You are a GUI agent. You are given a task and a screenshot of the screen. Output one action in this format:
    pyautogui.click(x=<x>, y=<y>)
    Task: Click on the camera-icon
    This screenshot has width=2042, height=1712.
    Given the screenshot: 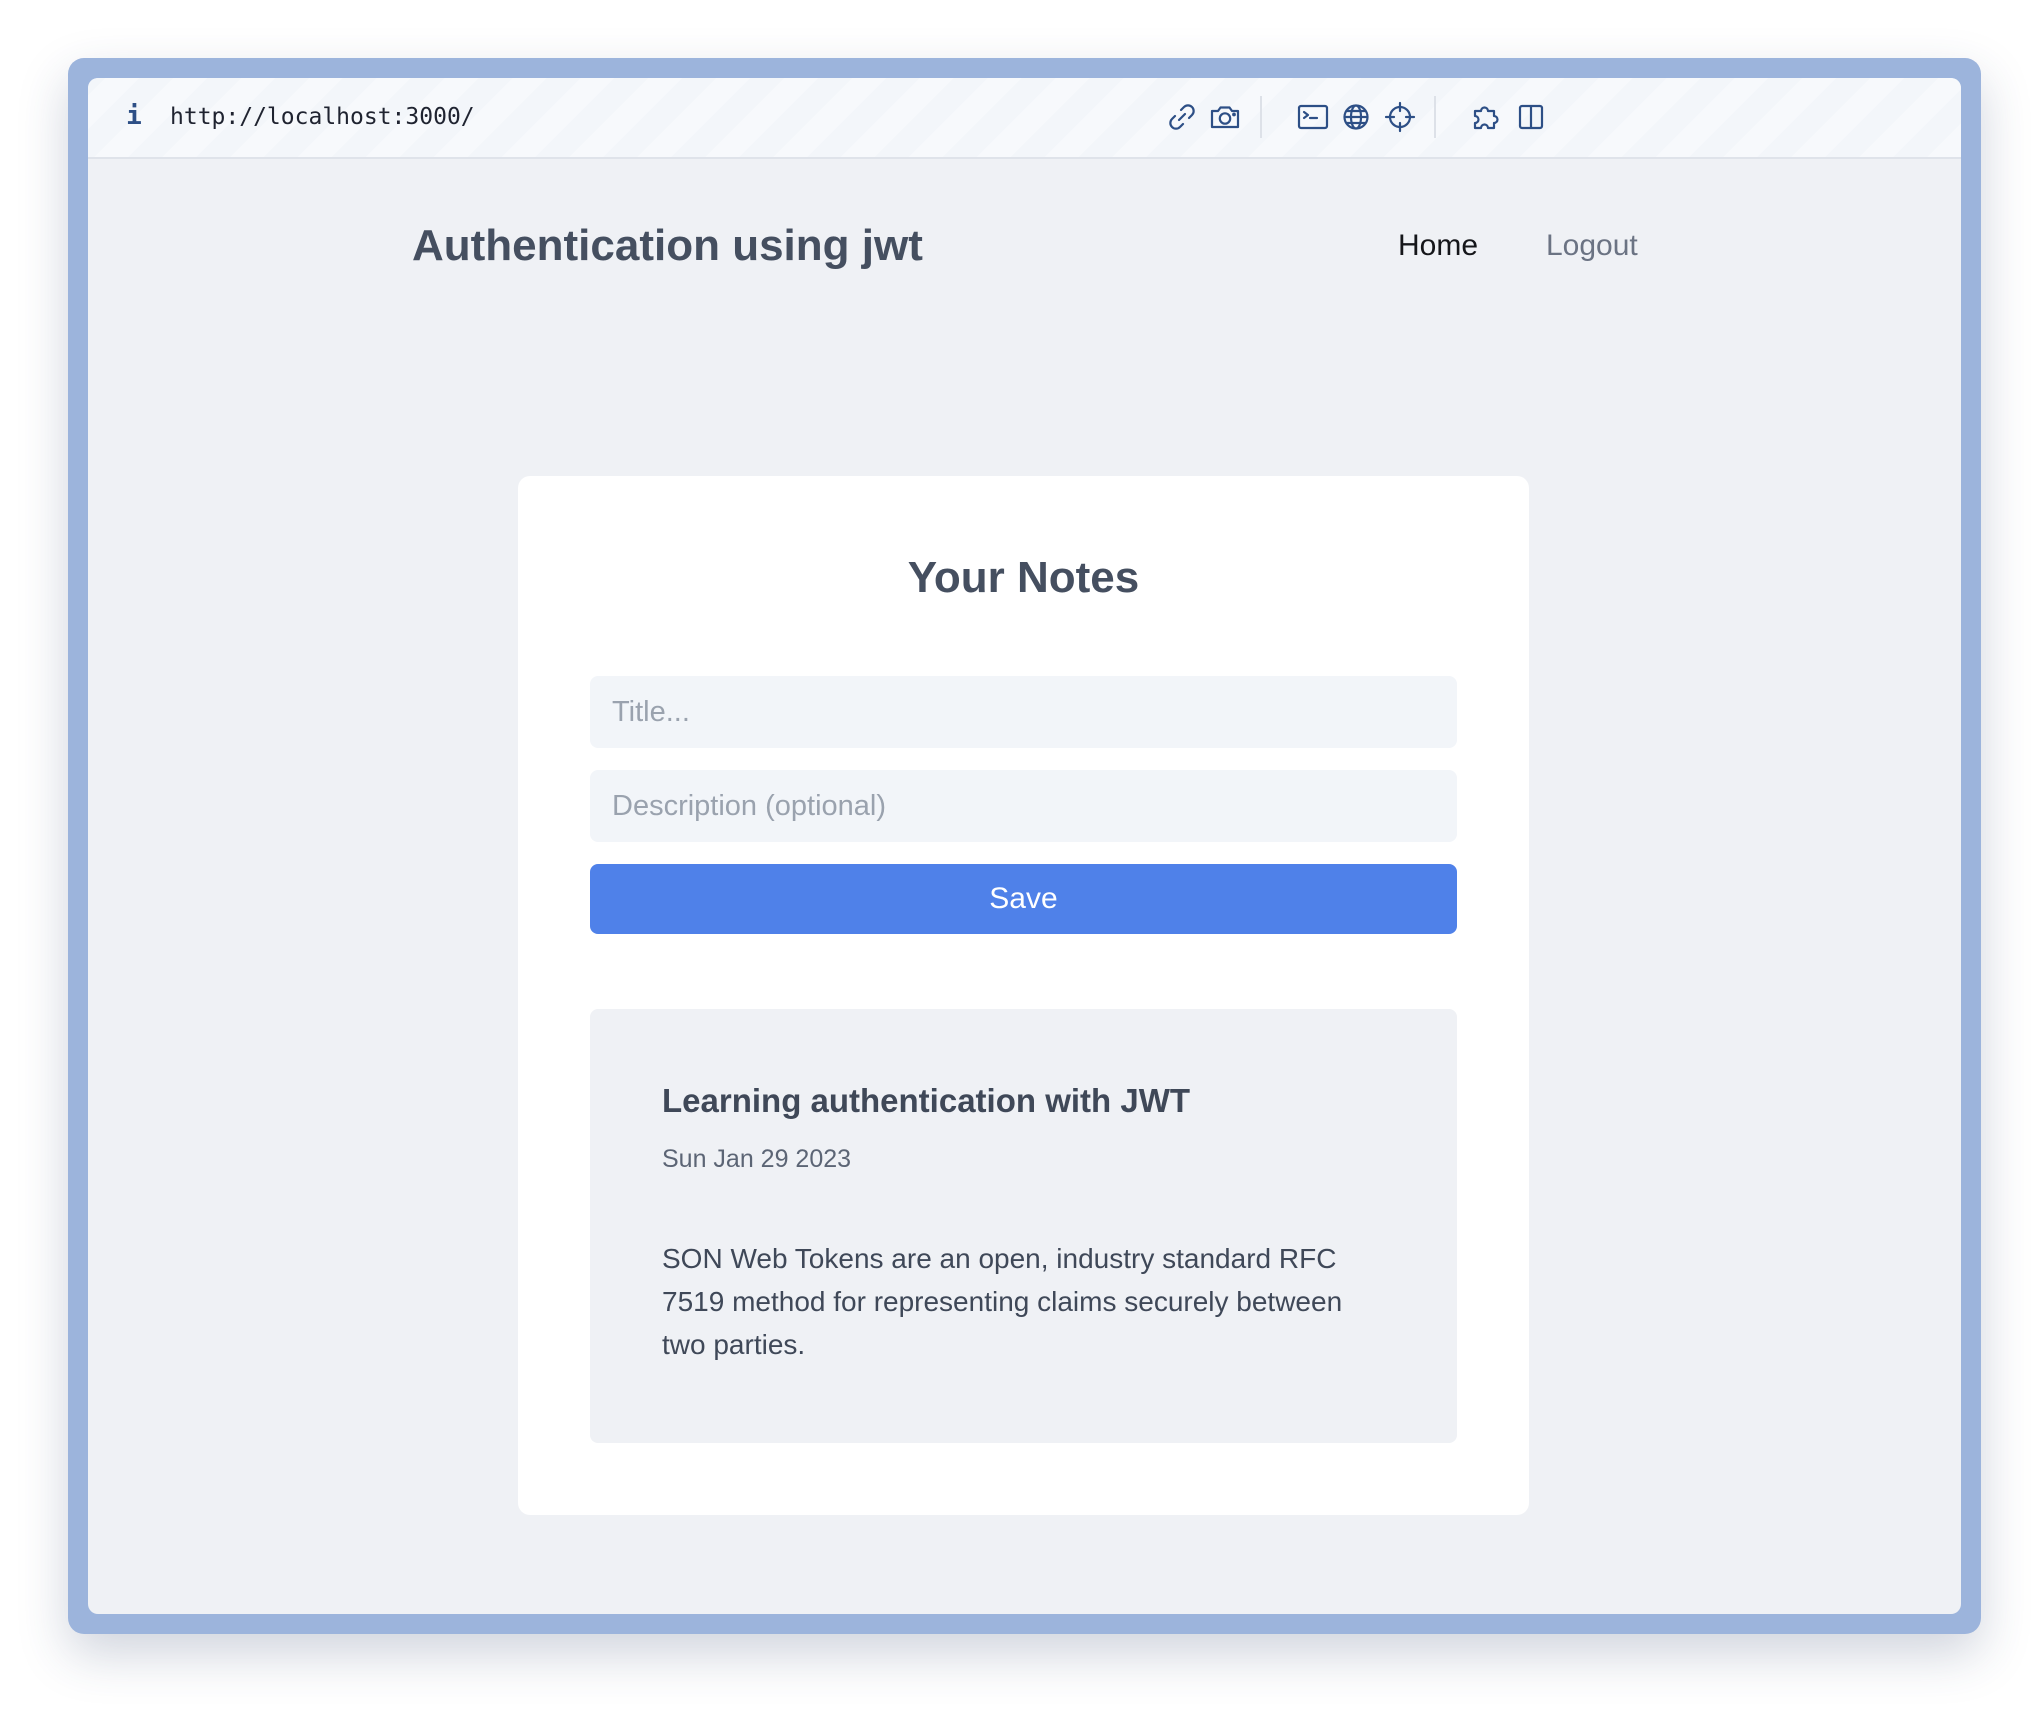 What is the action you would take?
    pyautogui.click(x=1225, y=117)
    